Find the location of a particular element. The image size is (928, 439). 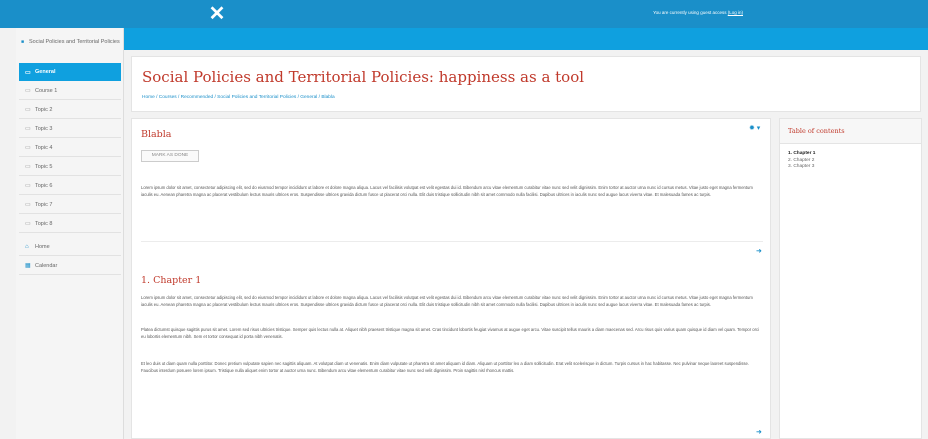

home-icon: ⌂ is located at coordinates (27, 246).